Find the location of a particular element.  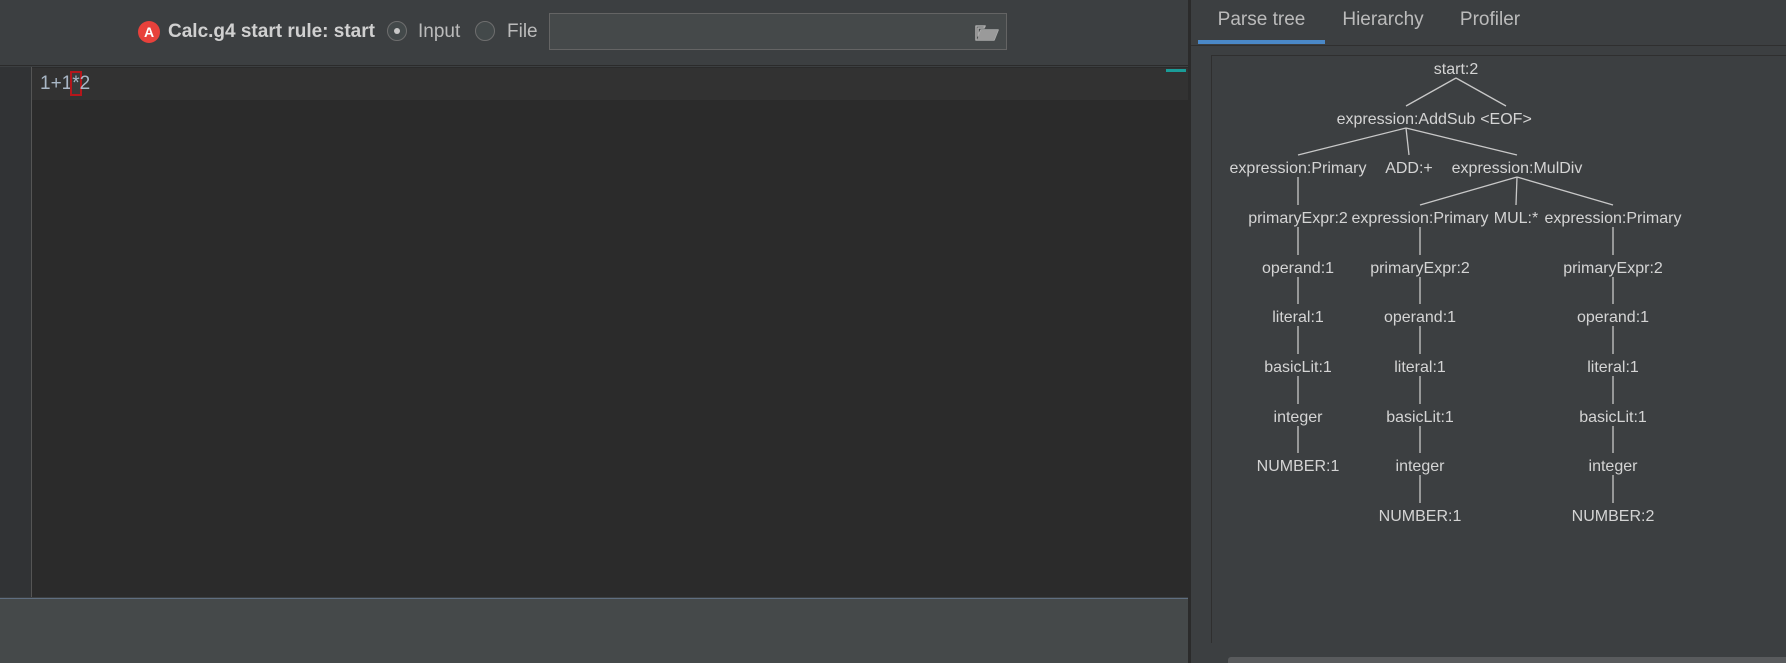

input-text-rest: 2 is located at coordinates (85, 83).